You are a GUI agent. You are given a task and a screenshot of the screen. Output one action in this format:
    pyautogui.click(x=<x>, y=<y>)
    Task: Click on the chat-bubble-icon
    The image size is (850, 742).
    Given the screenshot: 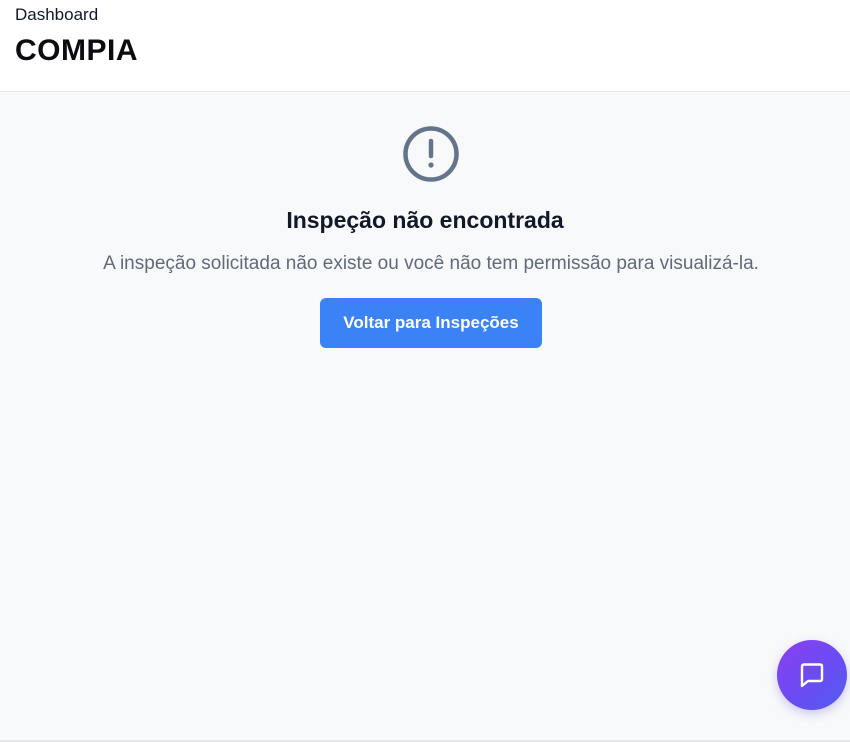 What is the action you would take?
    pyautogui.click(x=812, y=675)
    